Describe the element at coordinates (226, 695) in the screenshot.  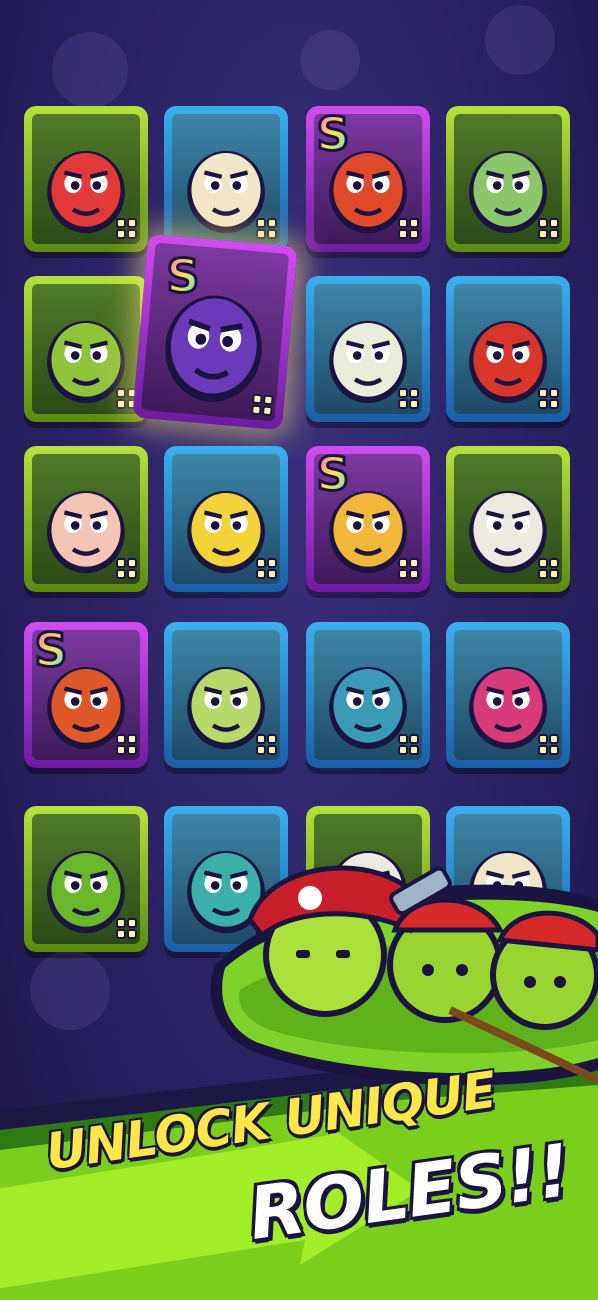
I see `character-card-bamboo` at that location.